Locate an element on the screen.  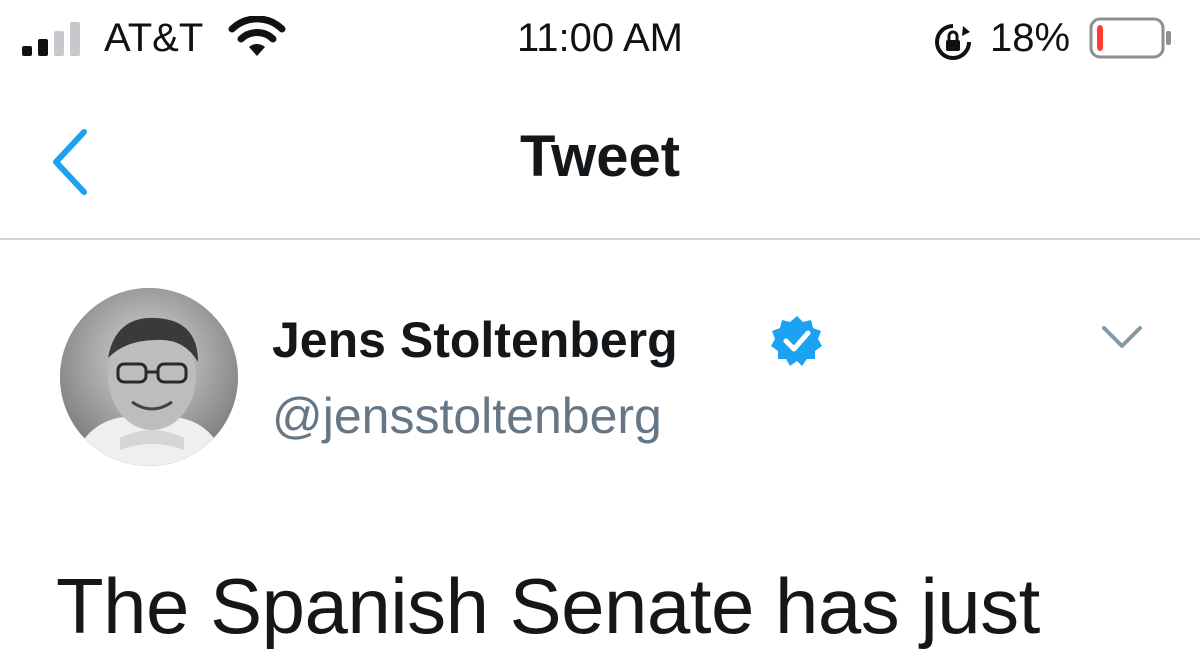
chevron-down-icon is located at coordinates (1122, 338).